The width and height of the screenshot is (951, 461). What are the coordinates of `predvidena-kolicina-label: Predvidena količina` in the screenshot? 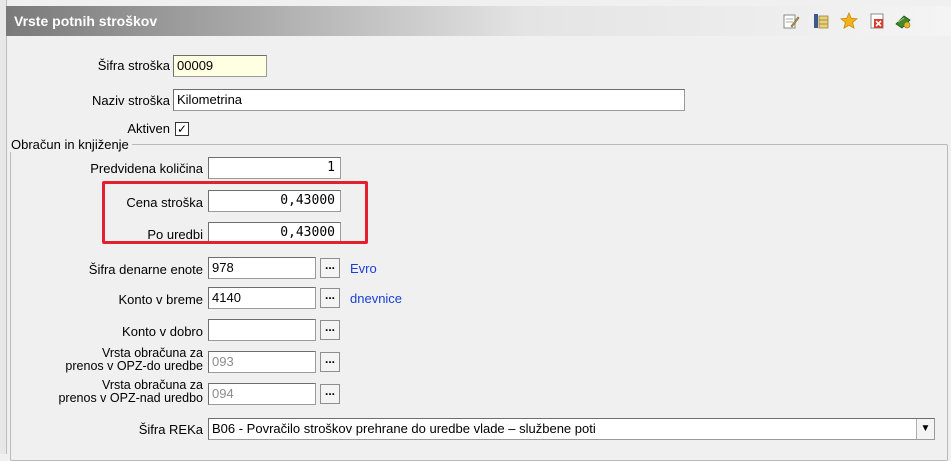 It's located at (146, 168).